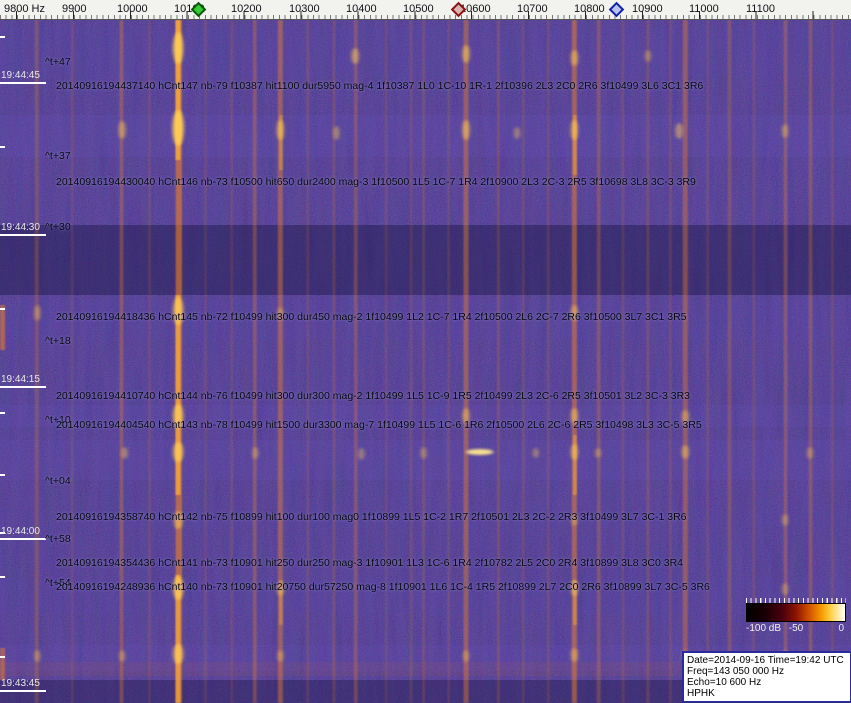  What do you see at coordinates (23, 77) in the screenshot?
I see `time-label-194445: 19:44:45` at bounding box center [23, 77].